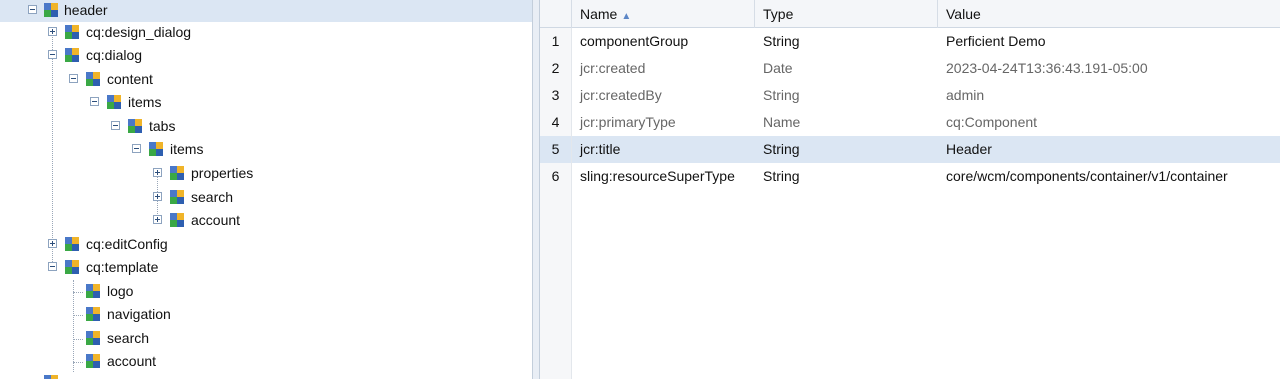  Describe the element at coordinates (127, 244) in the screenshot. I see `tree-node-label: cq:editConfig` at that location.